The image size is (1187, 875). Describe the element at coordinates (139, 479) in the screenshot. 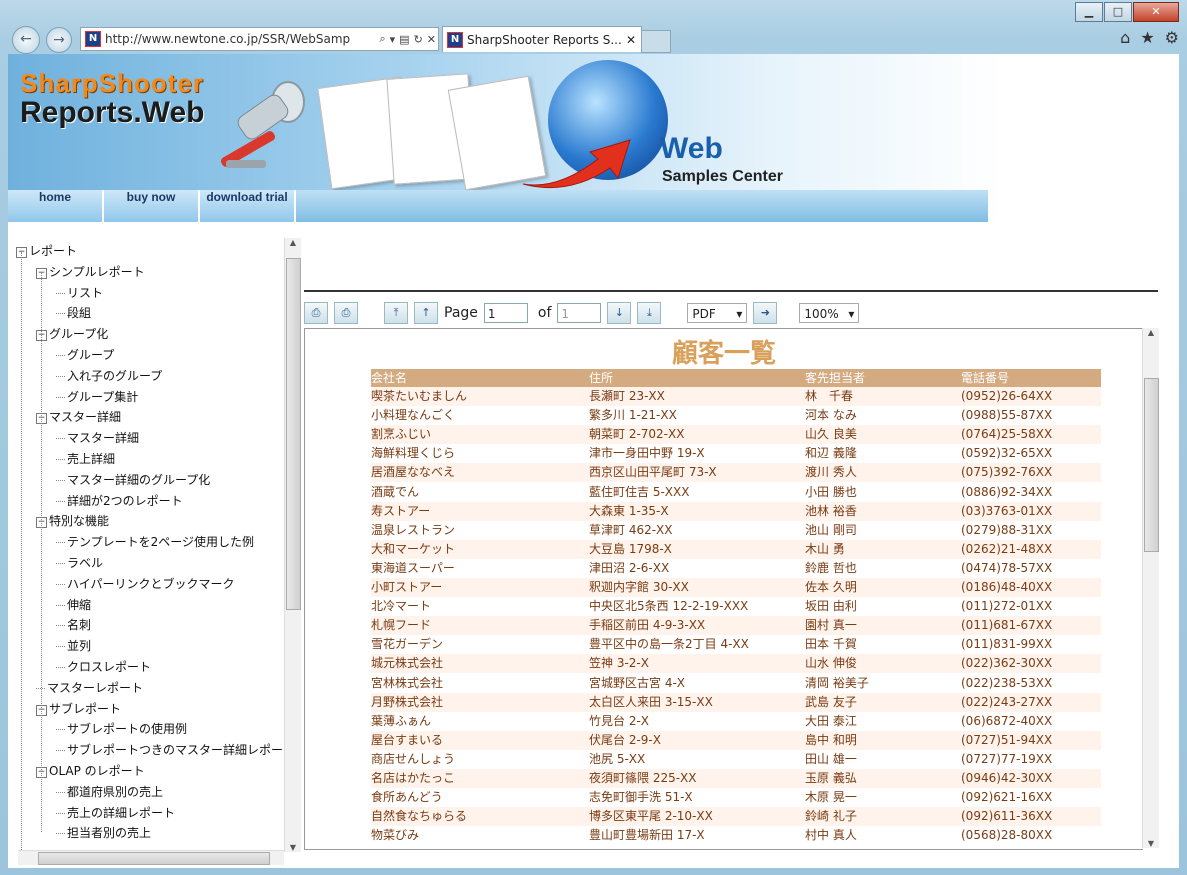

I see `tree-item-label: マスター詳細のグループ化` at that location.